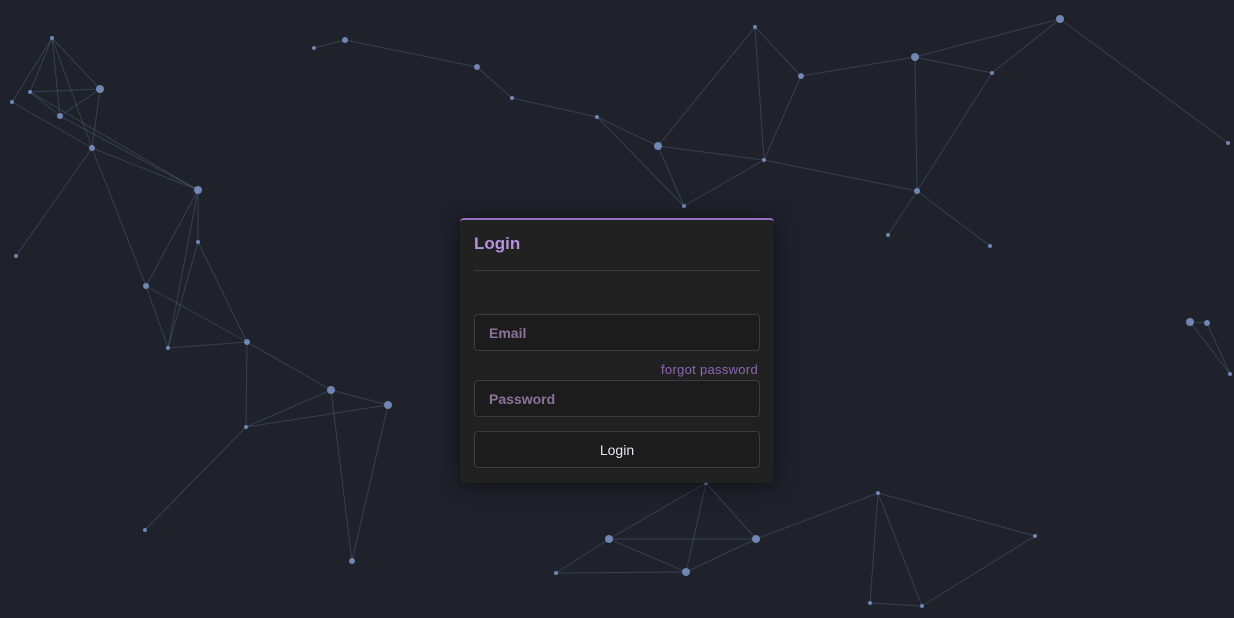 The height and width of the screenshot is (618, 1234). What do you see at coordinates (617, 270) in the screenshot?
I see `title-divider` at bounding box center [617, 270].